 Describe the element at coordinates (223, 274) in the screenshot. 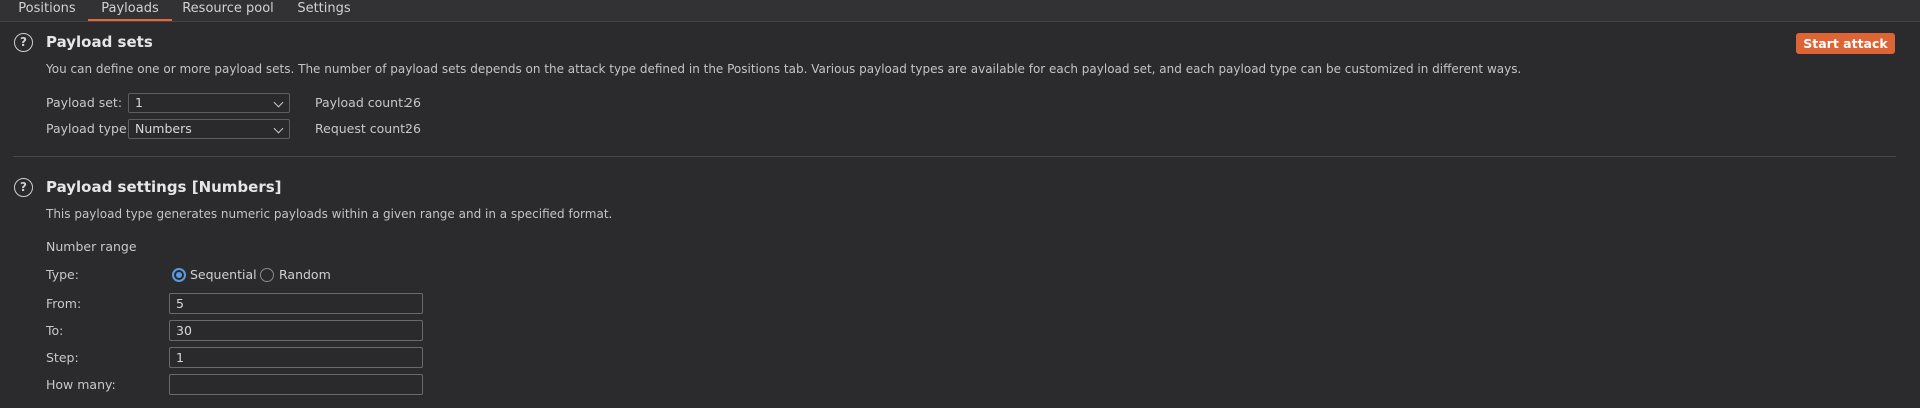

I see `sequential-radio-label: Sequential` at that location.